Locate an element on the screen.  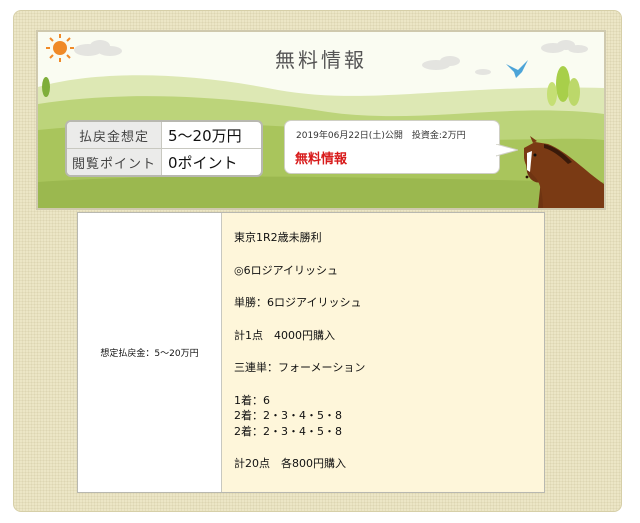
formation-line: 1着：6 is located at coordinates (252, 400).